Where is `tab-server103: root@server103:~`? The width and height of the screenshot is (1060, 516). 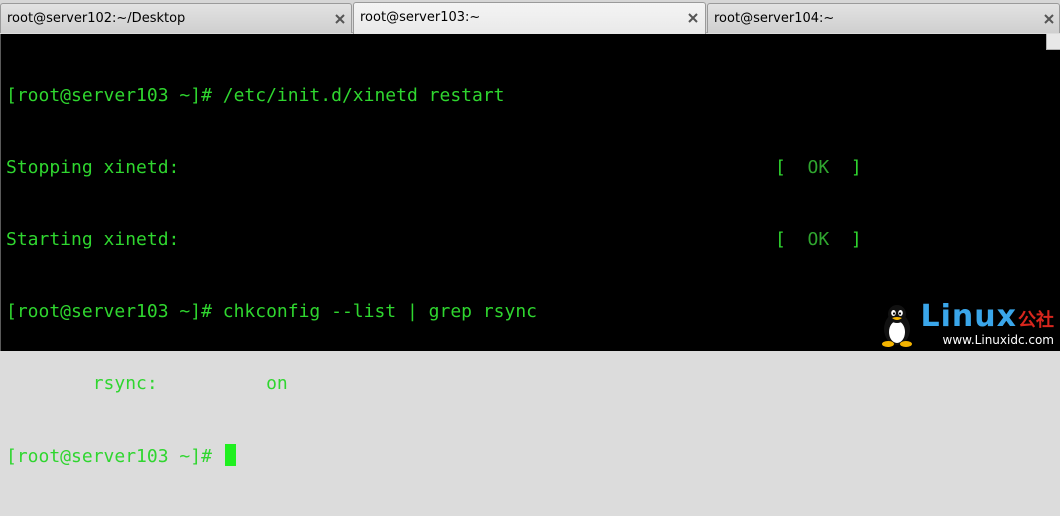
tab-server103: root@server103:~ is located at coordinates (529, 18).